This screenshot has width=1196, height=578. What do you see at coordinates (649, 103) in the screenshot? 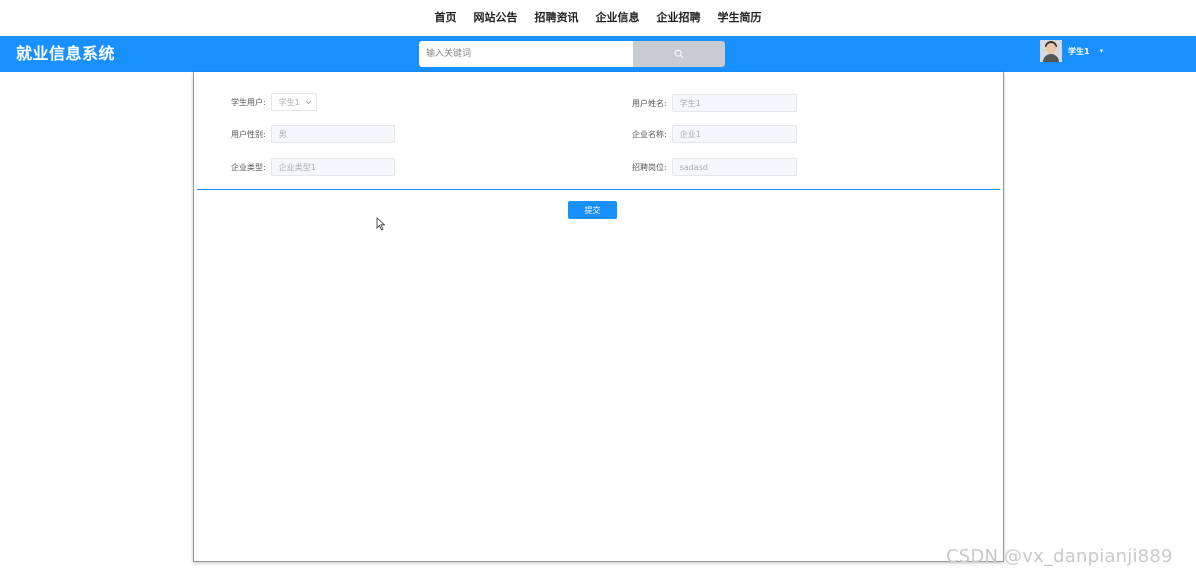
I see `field-label: 用户姓名:` at bounding box center [649, 103].